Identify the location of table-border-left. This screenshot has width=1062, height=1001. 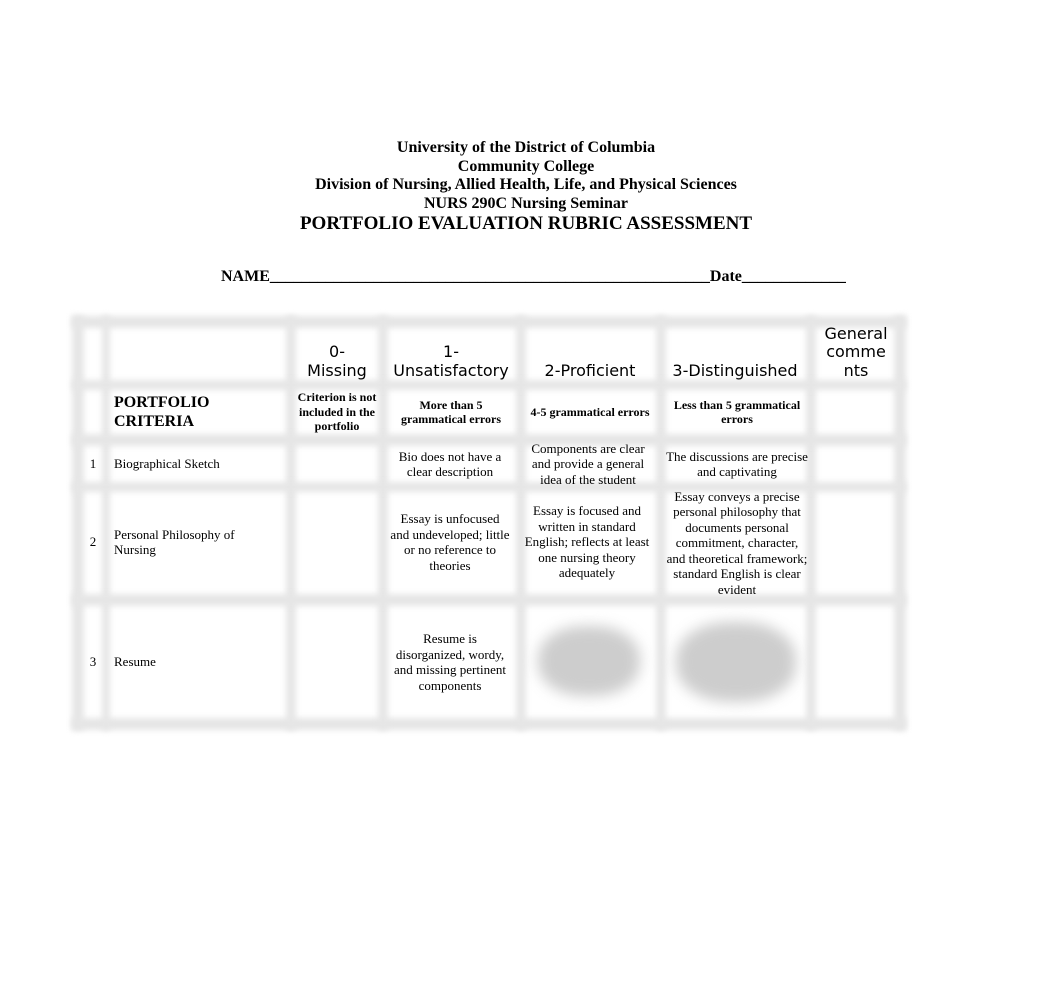
(78, 523).